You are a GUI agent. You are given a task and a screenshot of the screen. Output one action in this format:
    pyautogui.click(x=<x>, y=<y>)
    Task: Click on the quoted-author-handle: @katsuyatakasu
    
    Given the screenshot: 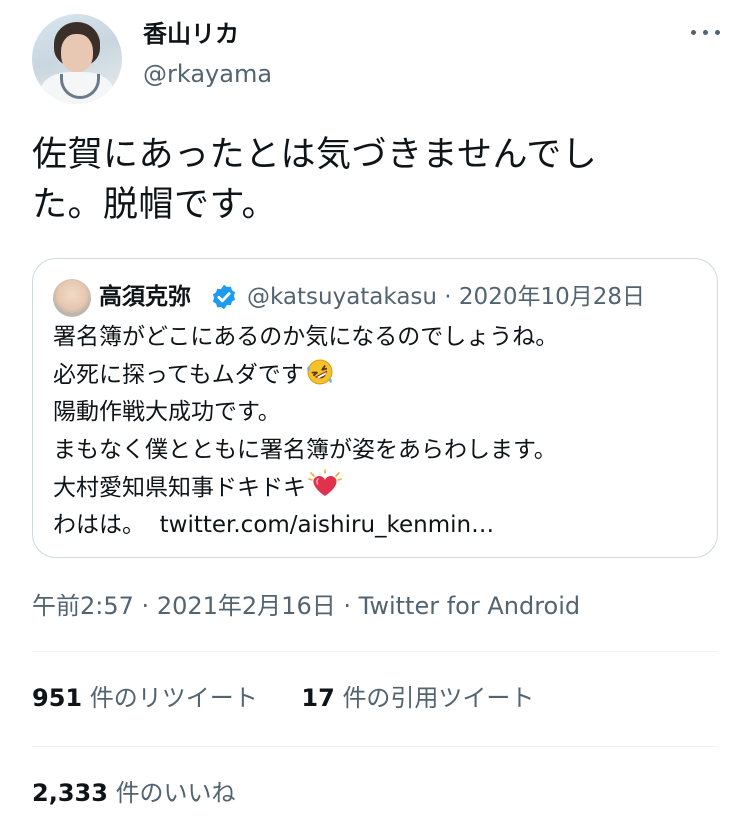 What is the action you would take?
    pyautogui.click(x=342, y=297)
    